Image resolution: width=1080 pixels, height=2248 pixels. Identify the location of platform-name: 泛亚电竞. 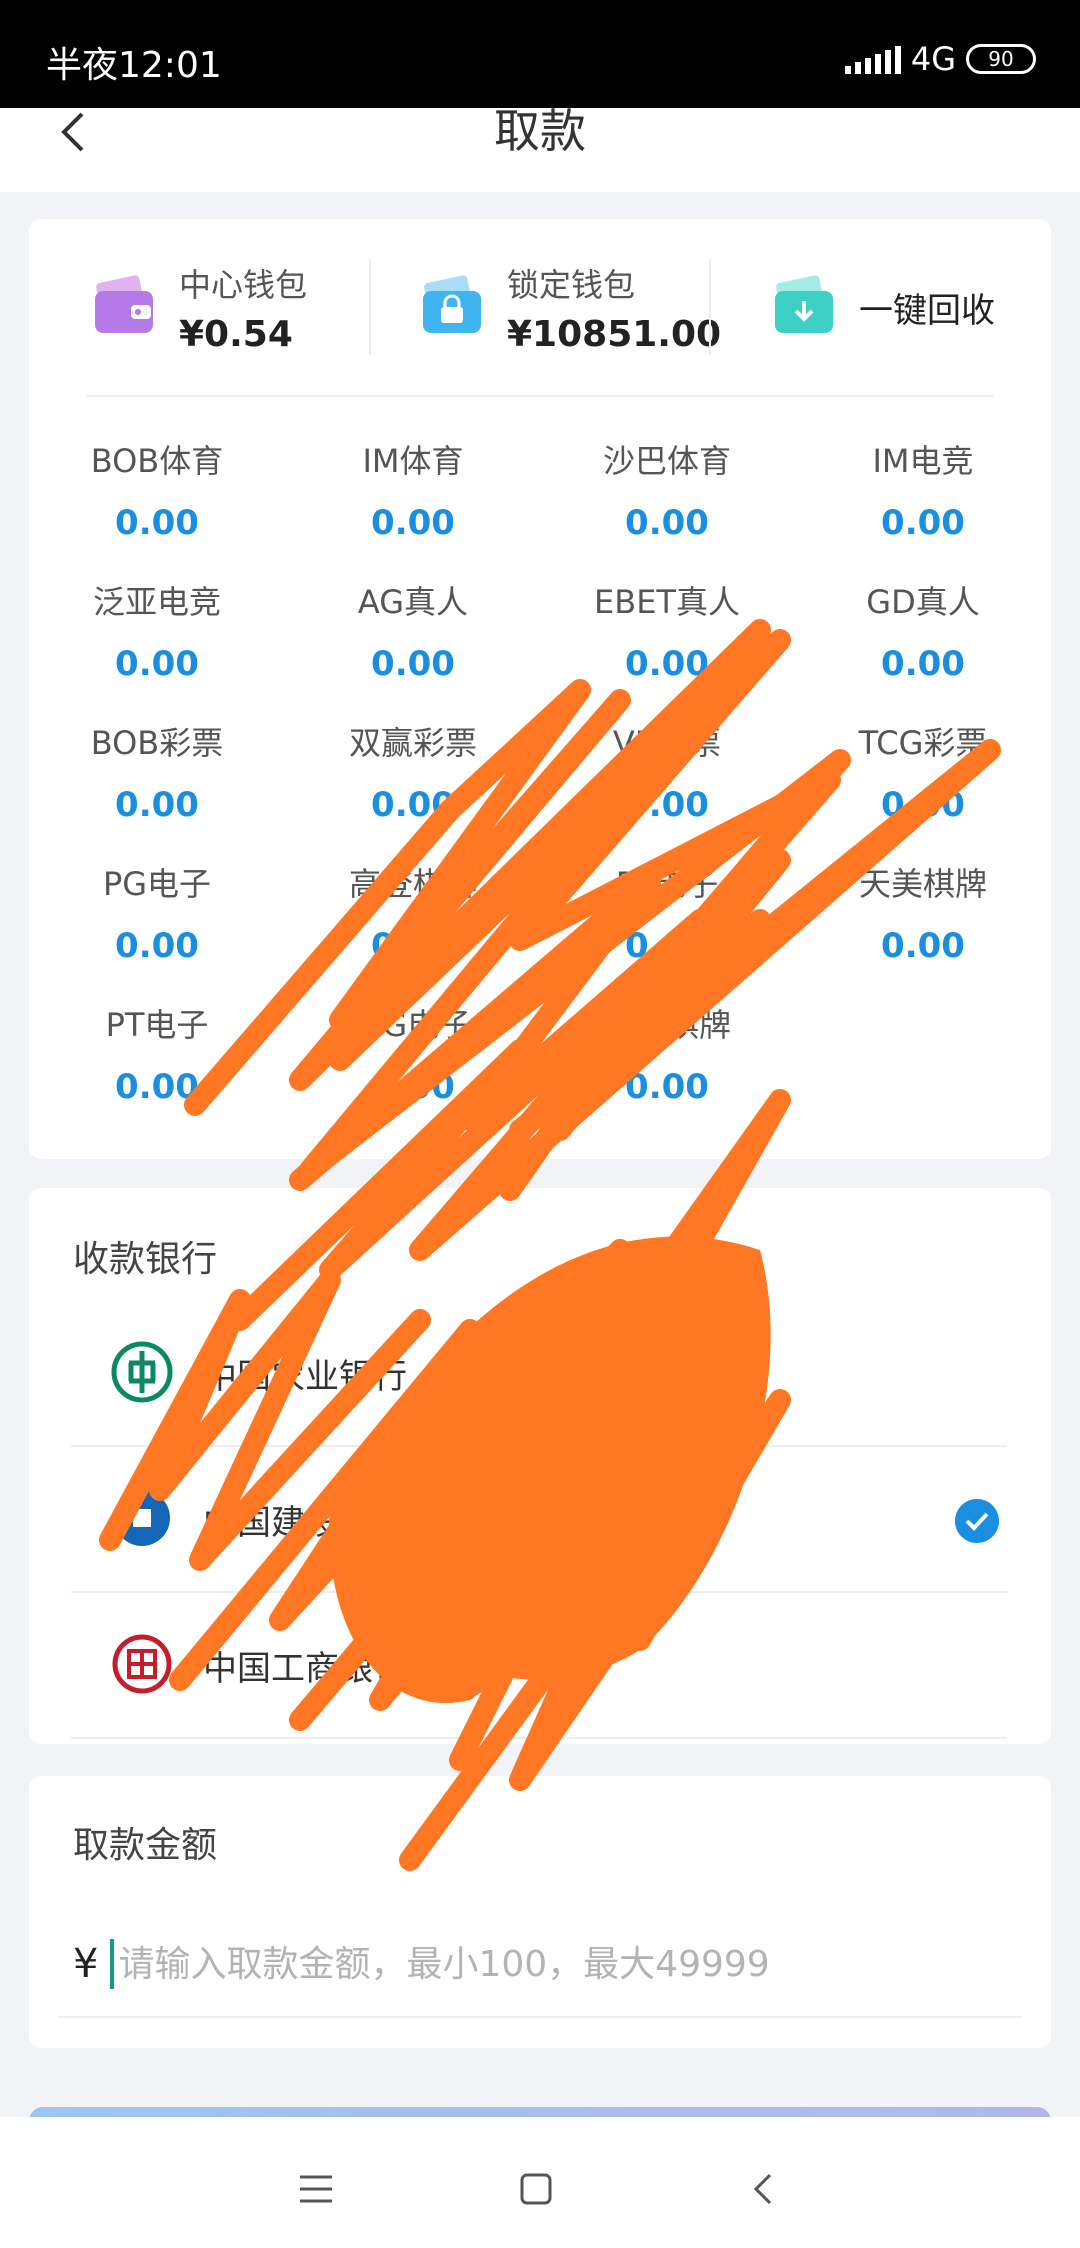
(156, 602).